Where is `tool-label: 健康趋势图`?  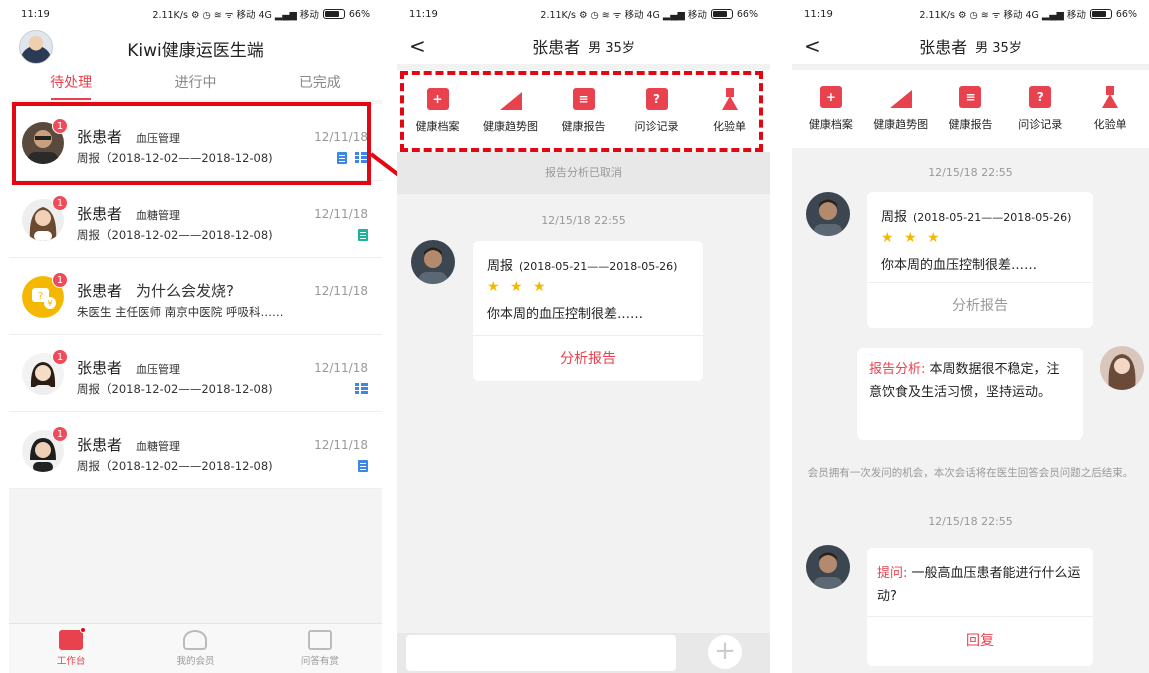 tool-label: 健康趋势图 is located at coordinates (901, 124).